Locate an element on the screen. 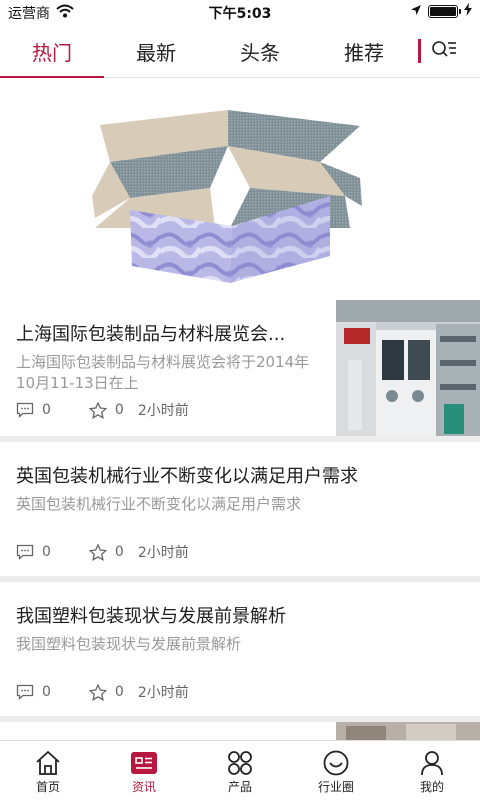  nav-news: 资讯 is located at coordinates (144, 770).